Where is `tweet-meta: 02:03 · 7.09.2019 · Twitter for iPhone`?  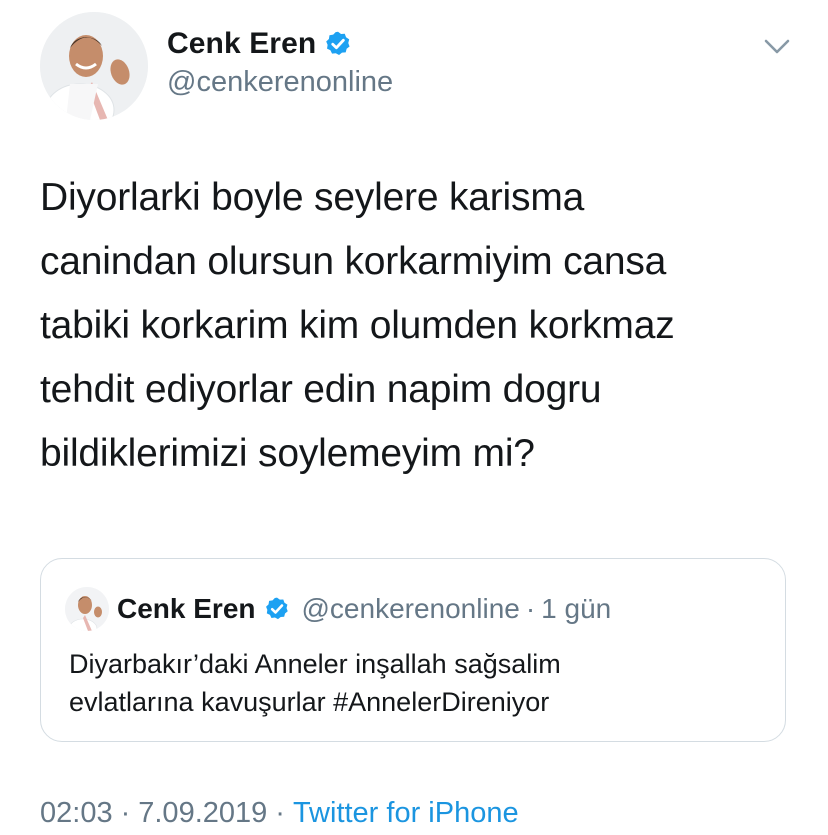
tweet-meta: 02:03 · 7.09.2019 · Twitter for iPhone is located at coordinates (279, 813).